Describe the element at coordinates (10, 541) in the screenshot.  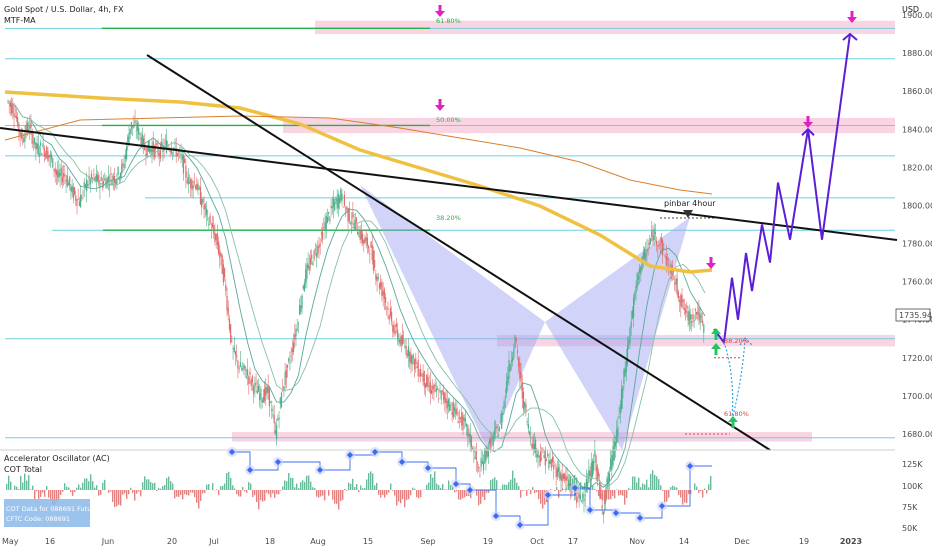
I see `x-tick-label: May` at that location.